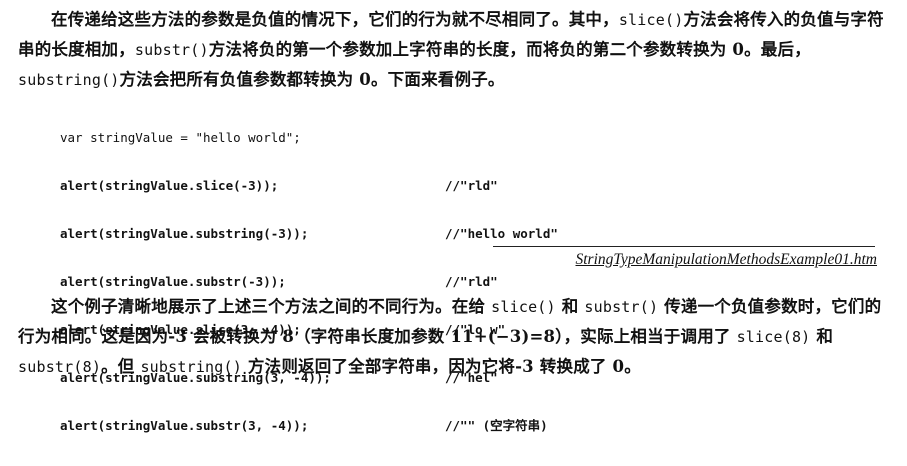 The width and height of the screenshot is (907, 466). What do you see at coordinates (180, 137) in the screenshot?
I see `code-statement: var stringValue = "hello world";` at bounding box center [180, 137].